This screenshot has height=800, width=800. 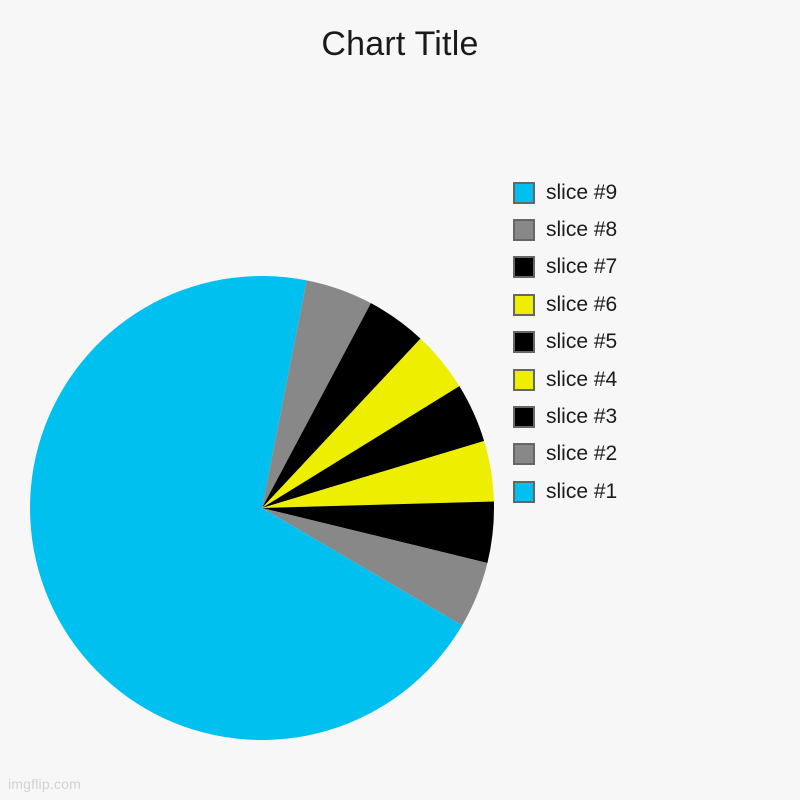 What do you see at coordinates (638, 491) in the screenshot?
I see `legend-item: slice #1` at bounding box center [638, 491].